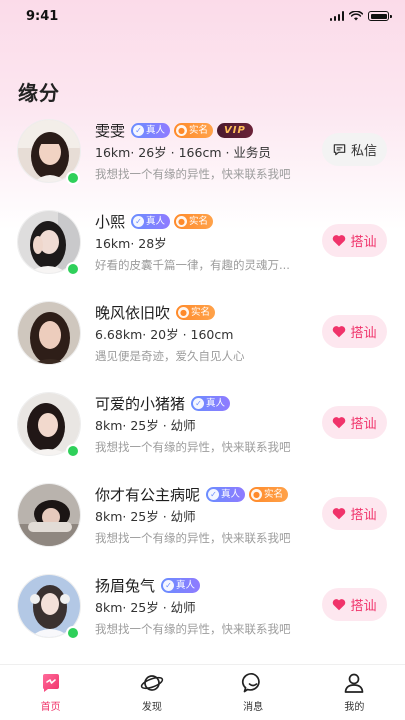 The image size is (405, 720). What do you see at coordinates (207, 606) in the screenshot?
I see `user-info: 扬眉兔气 ✓ 真人 8km· 25岁 · 幼师我想找一个有缘的异性，快来联系我吧` at bounding box center [207, 606].